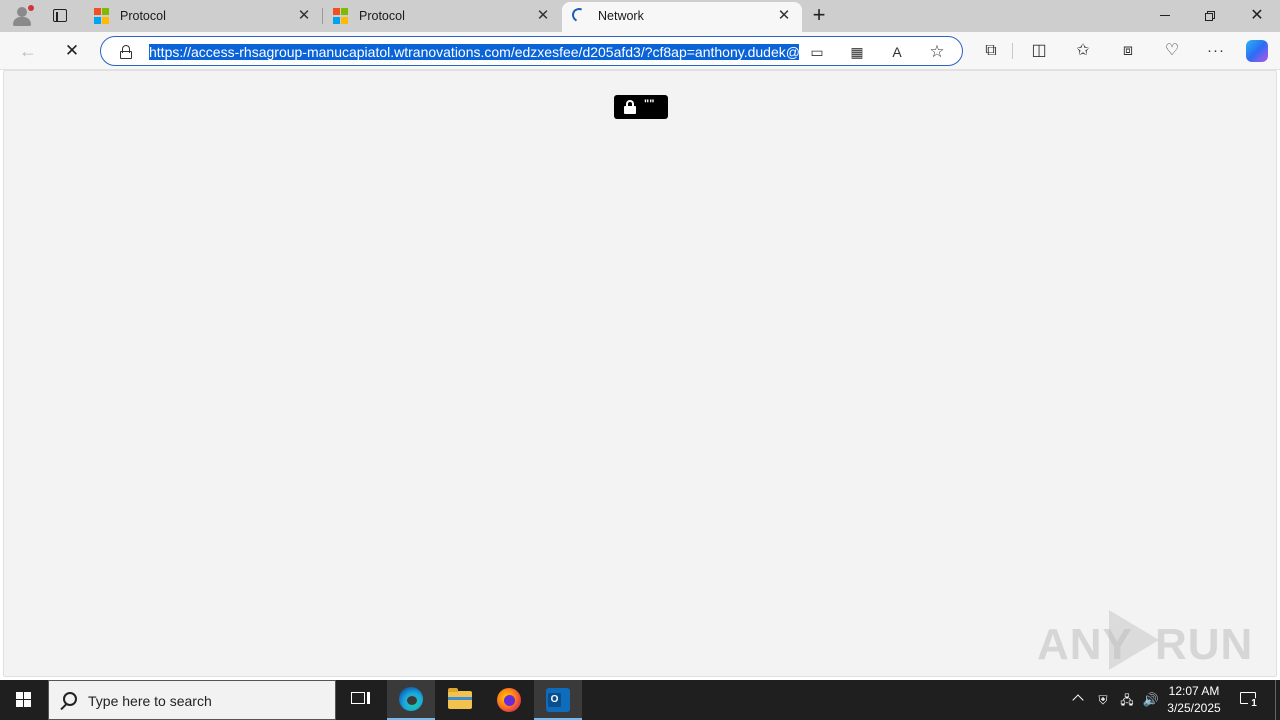 The height and width of the screenshot is (720, 1280). What do you see at coordinates (1194, 708) in the screenshot?
I see `clock-date: 3/25/2025` at bounding box center [1194, 708].